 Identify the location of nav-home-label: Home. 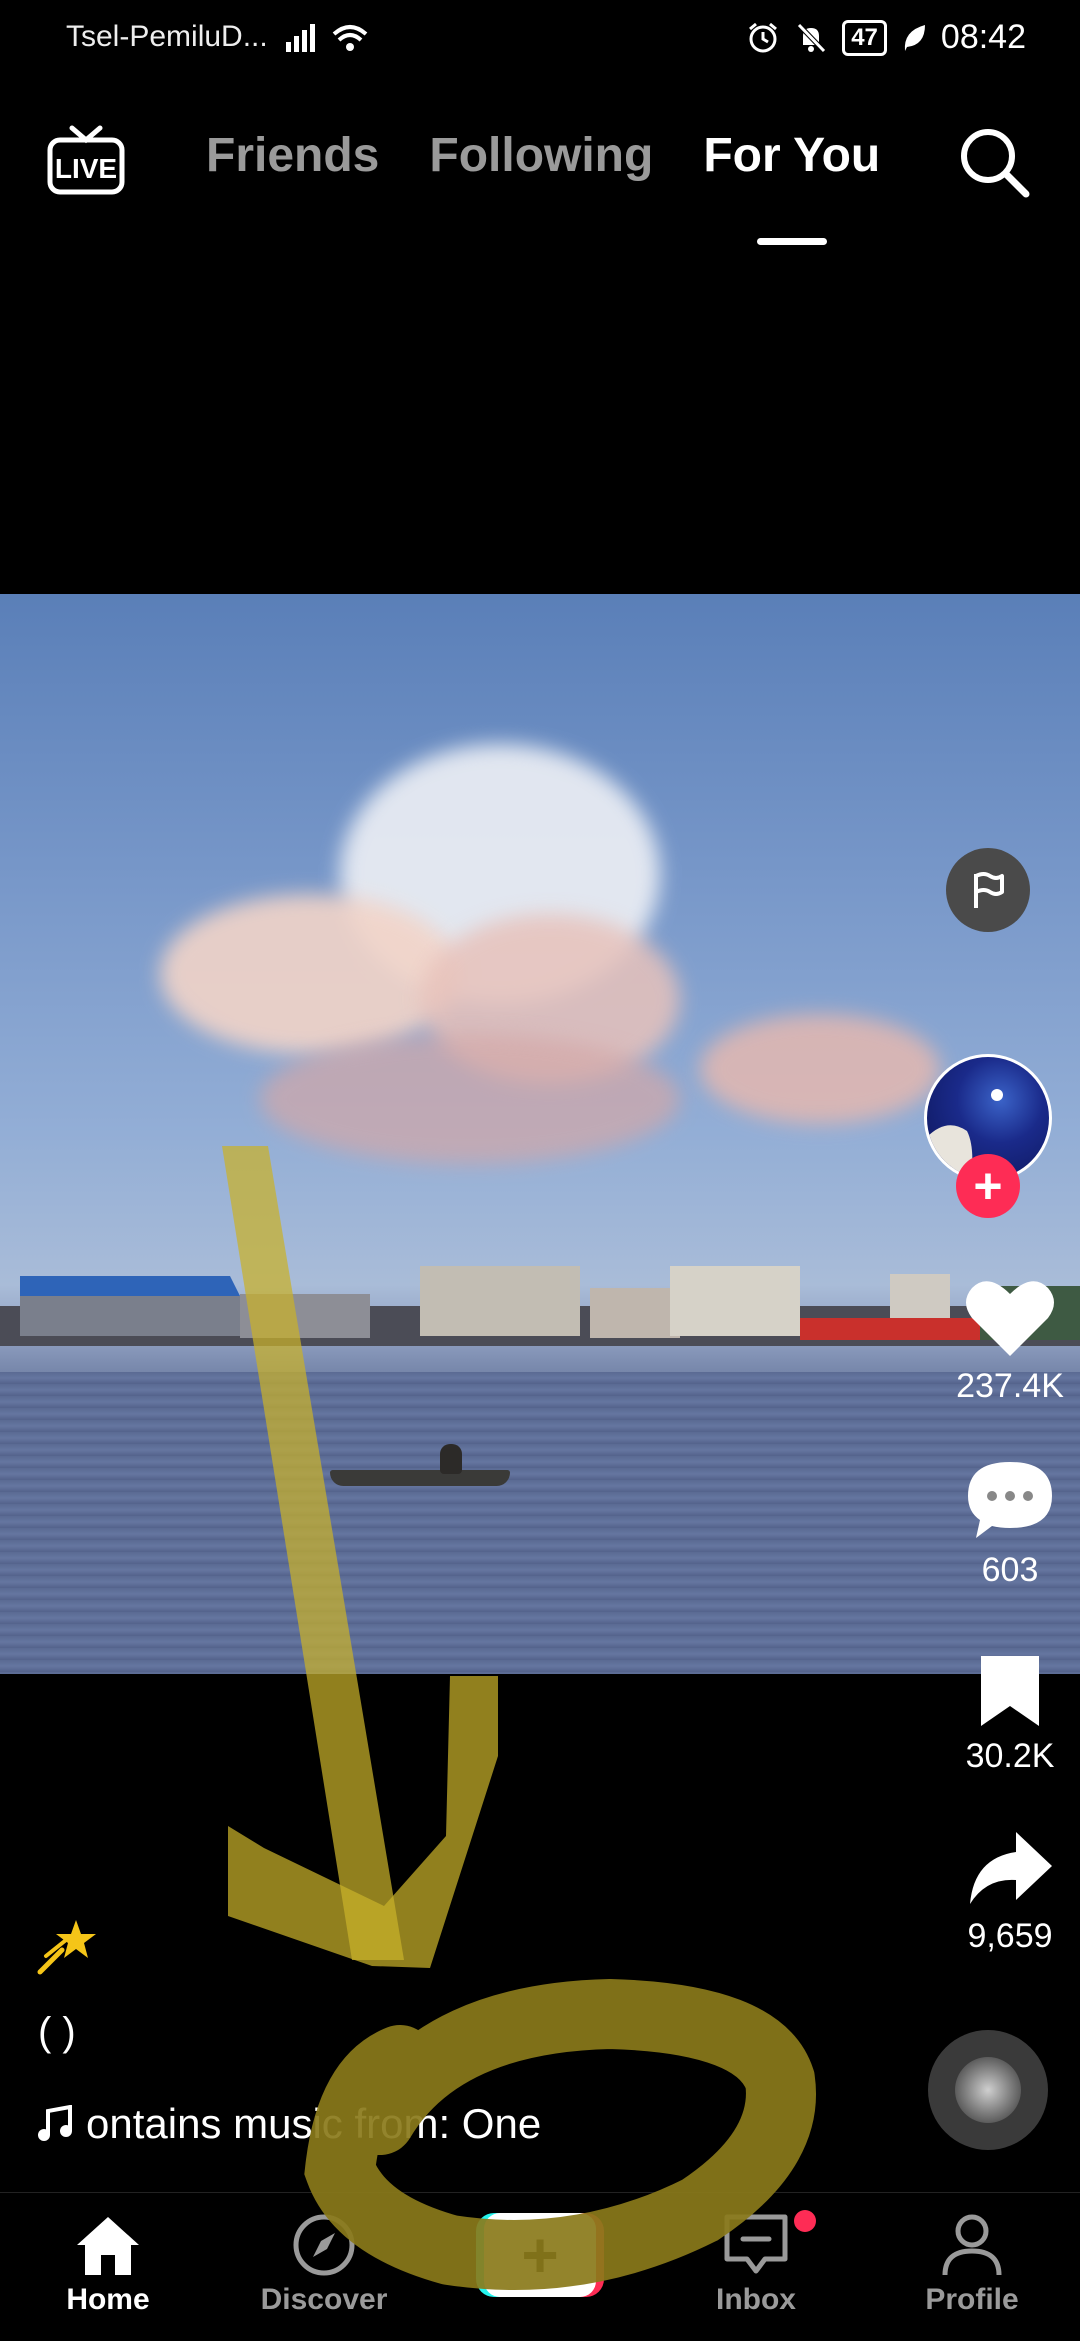
(108, 2299).